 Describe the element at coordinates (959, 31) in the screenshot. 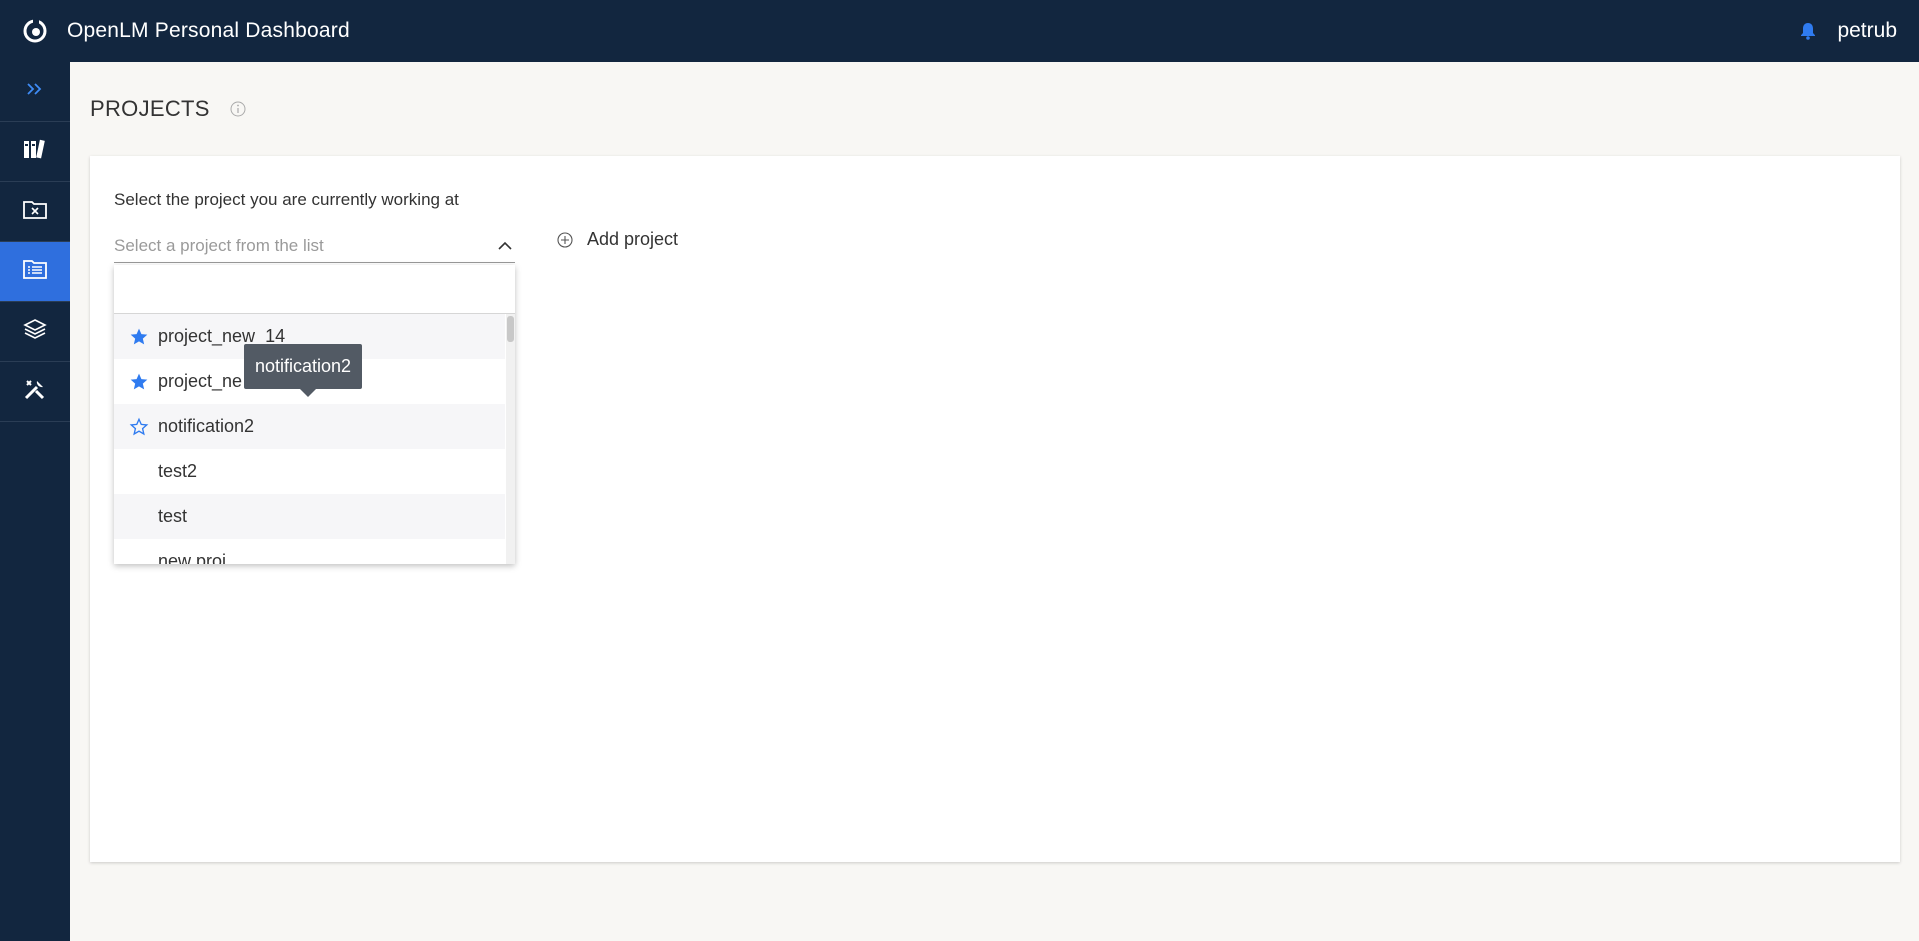

I see `top-bar: OpenLM Personal Dashboard petrub` at that location.